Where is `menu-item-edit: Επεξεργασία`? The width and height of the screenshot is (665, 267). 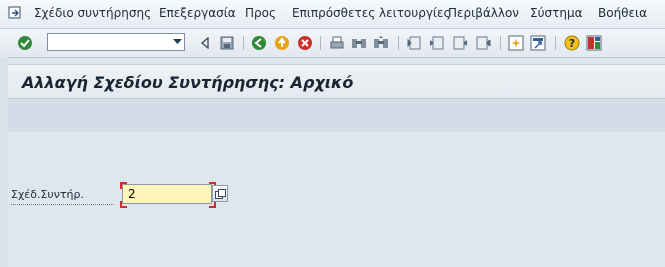 menu-item-edit: Επεξεργασία is located at coordinates (197, 13).